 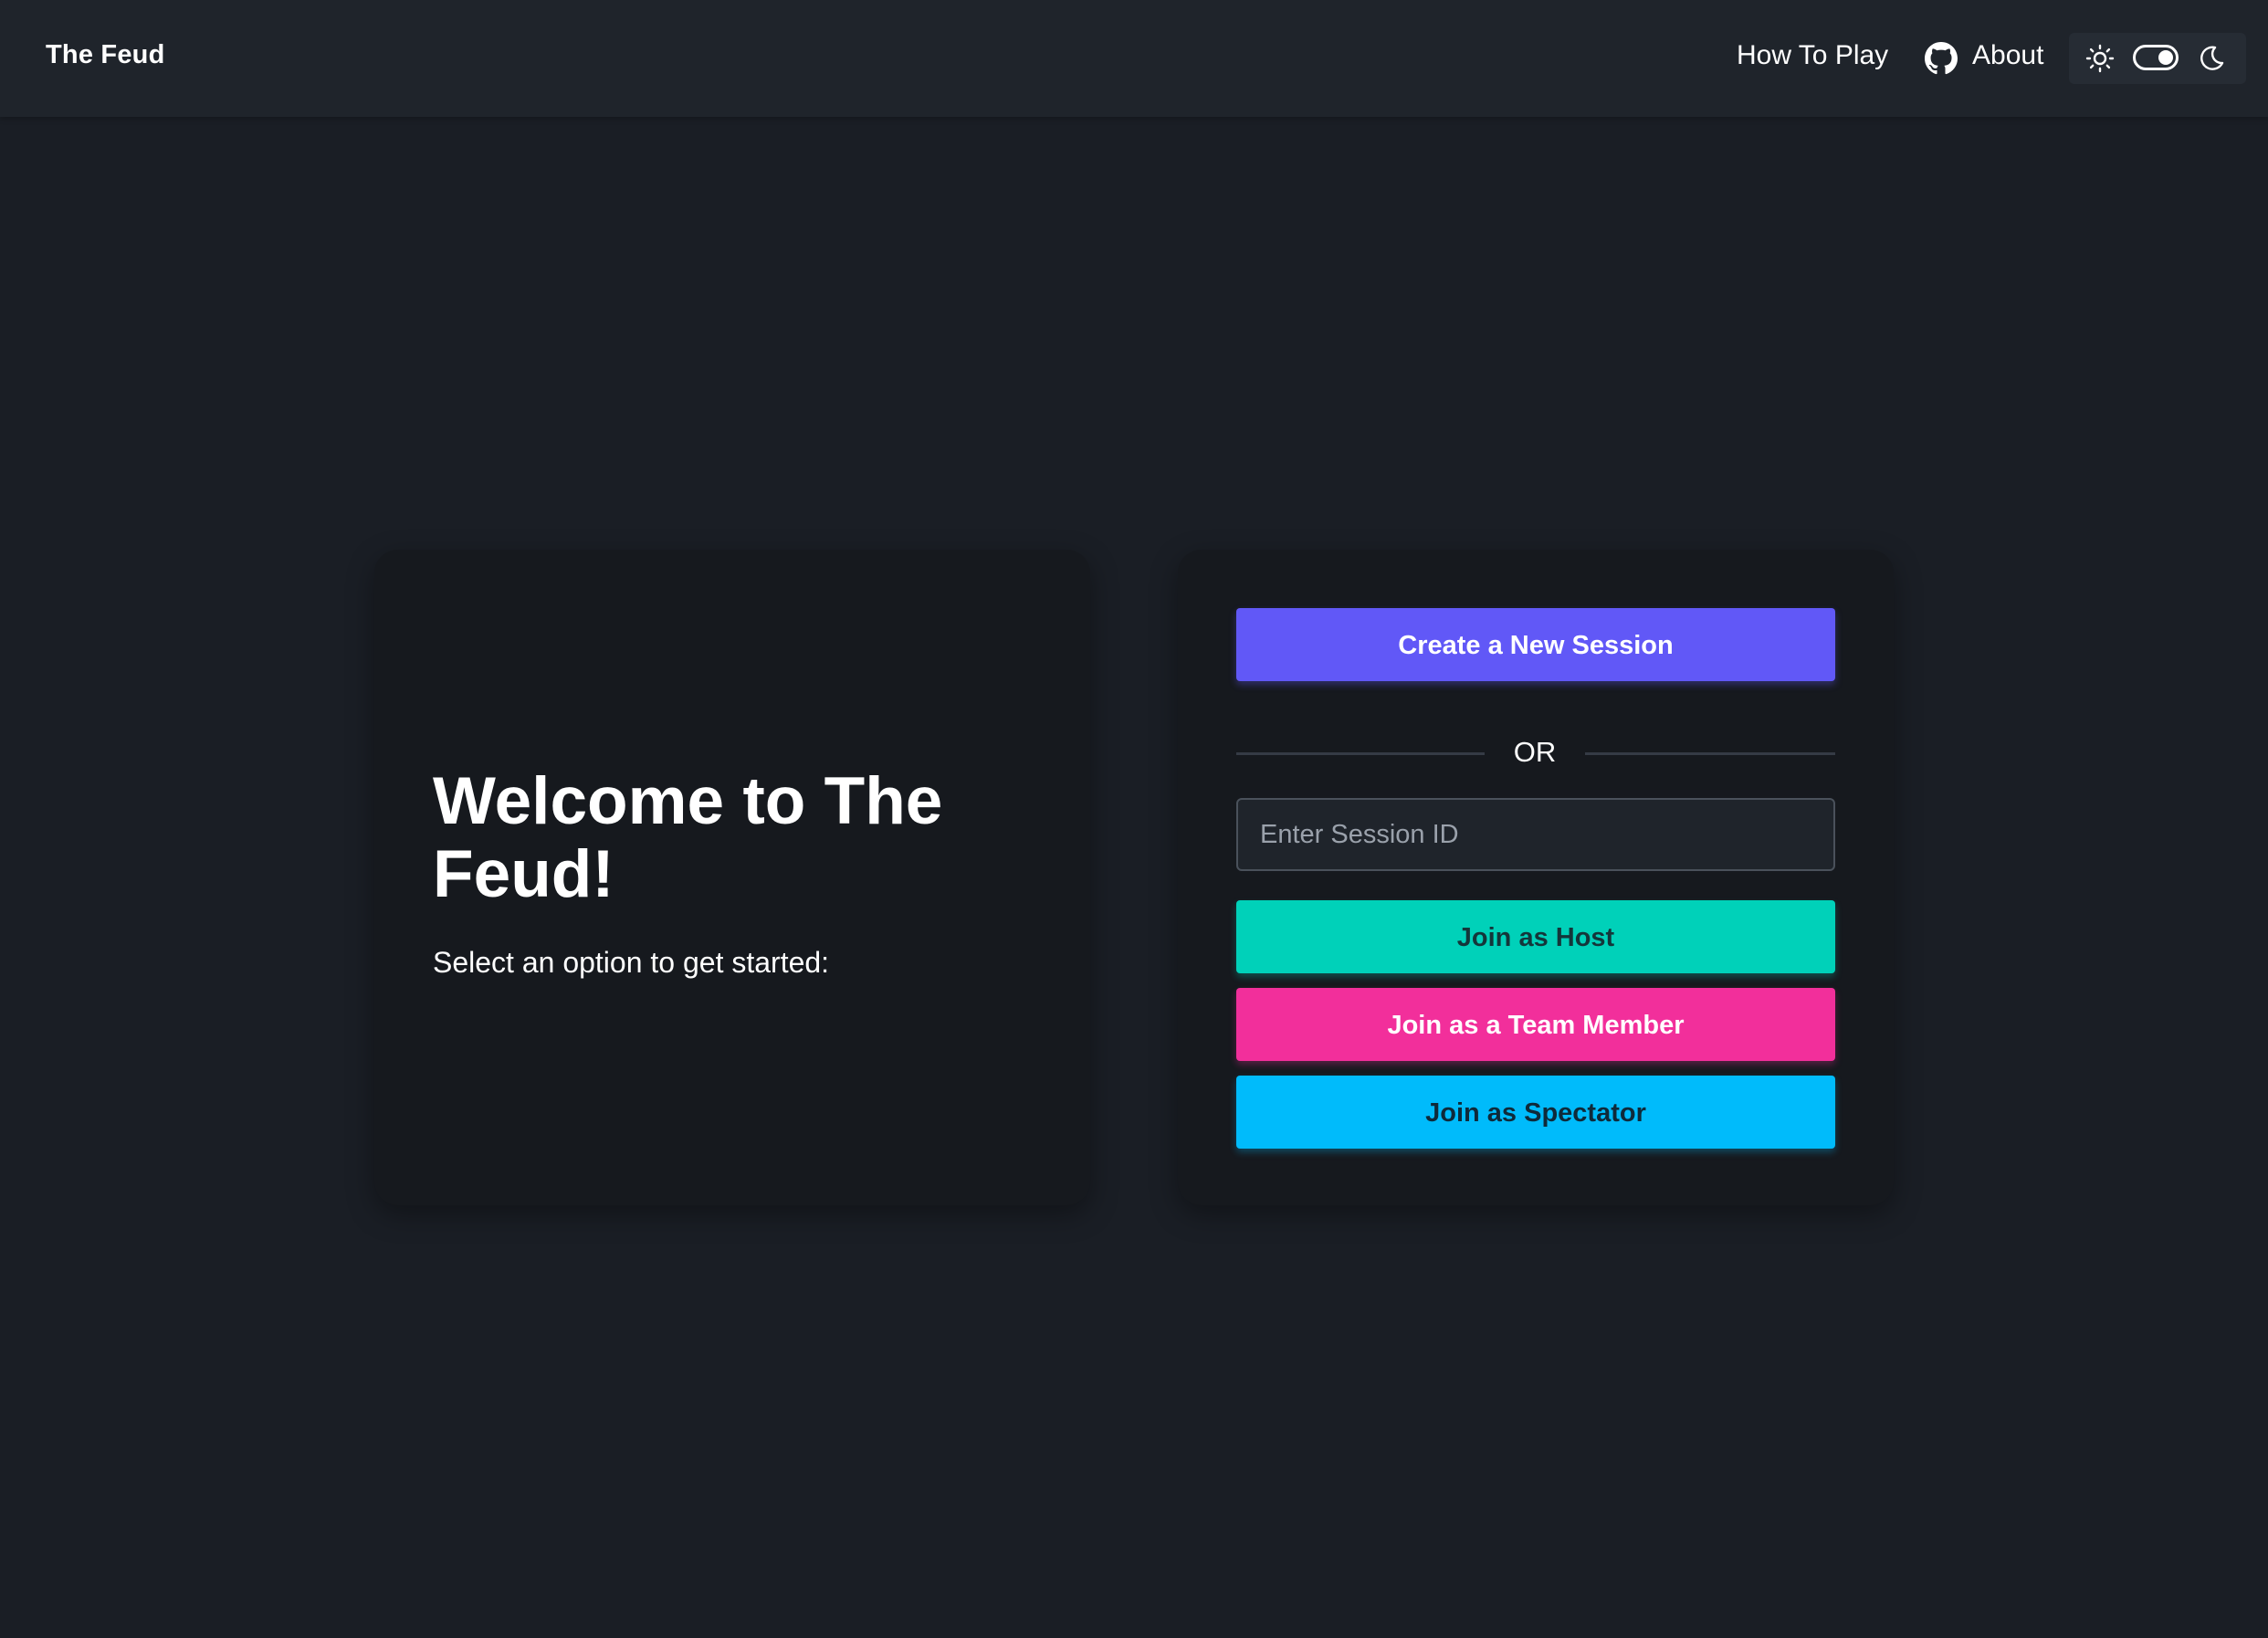 I want to click on top-navbar: The Feud How To Play About, so click(x=1134, y=59).